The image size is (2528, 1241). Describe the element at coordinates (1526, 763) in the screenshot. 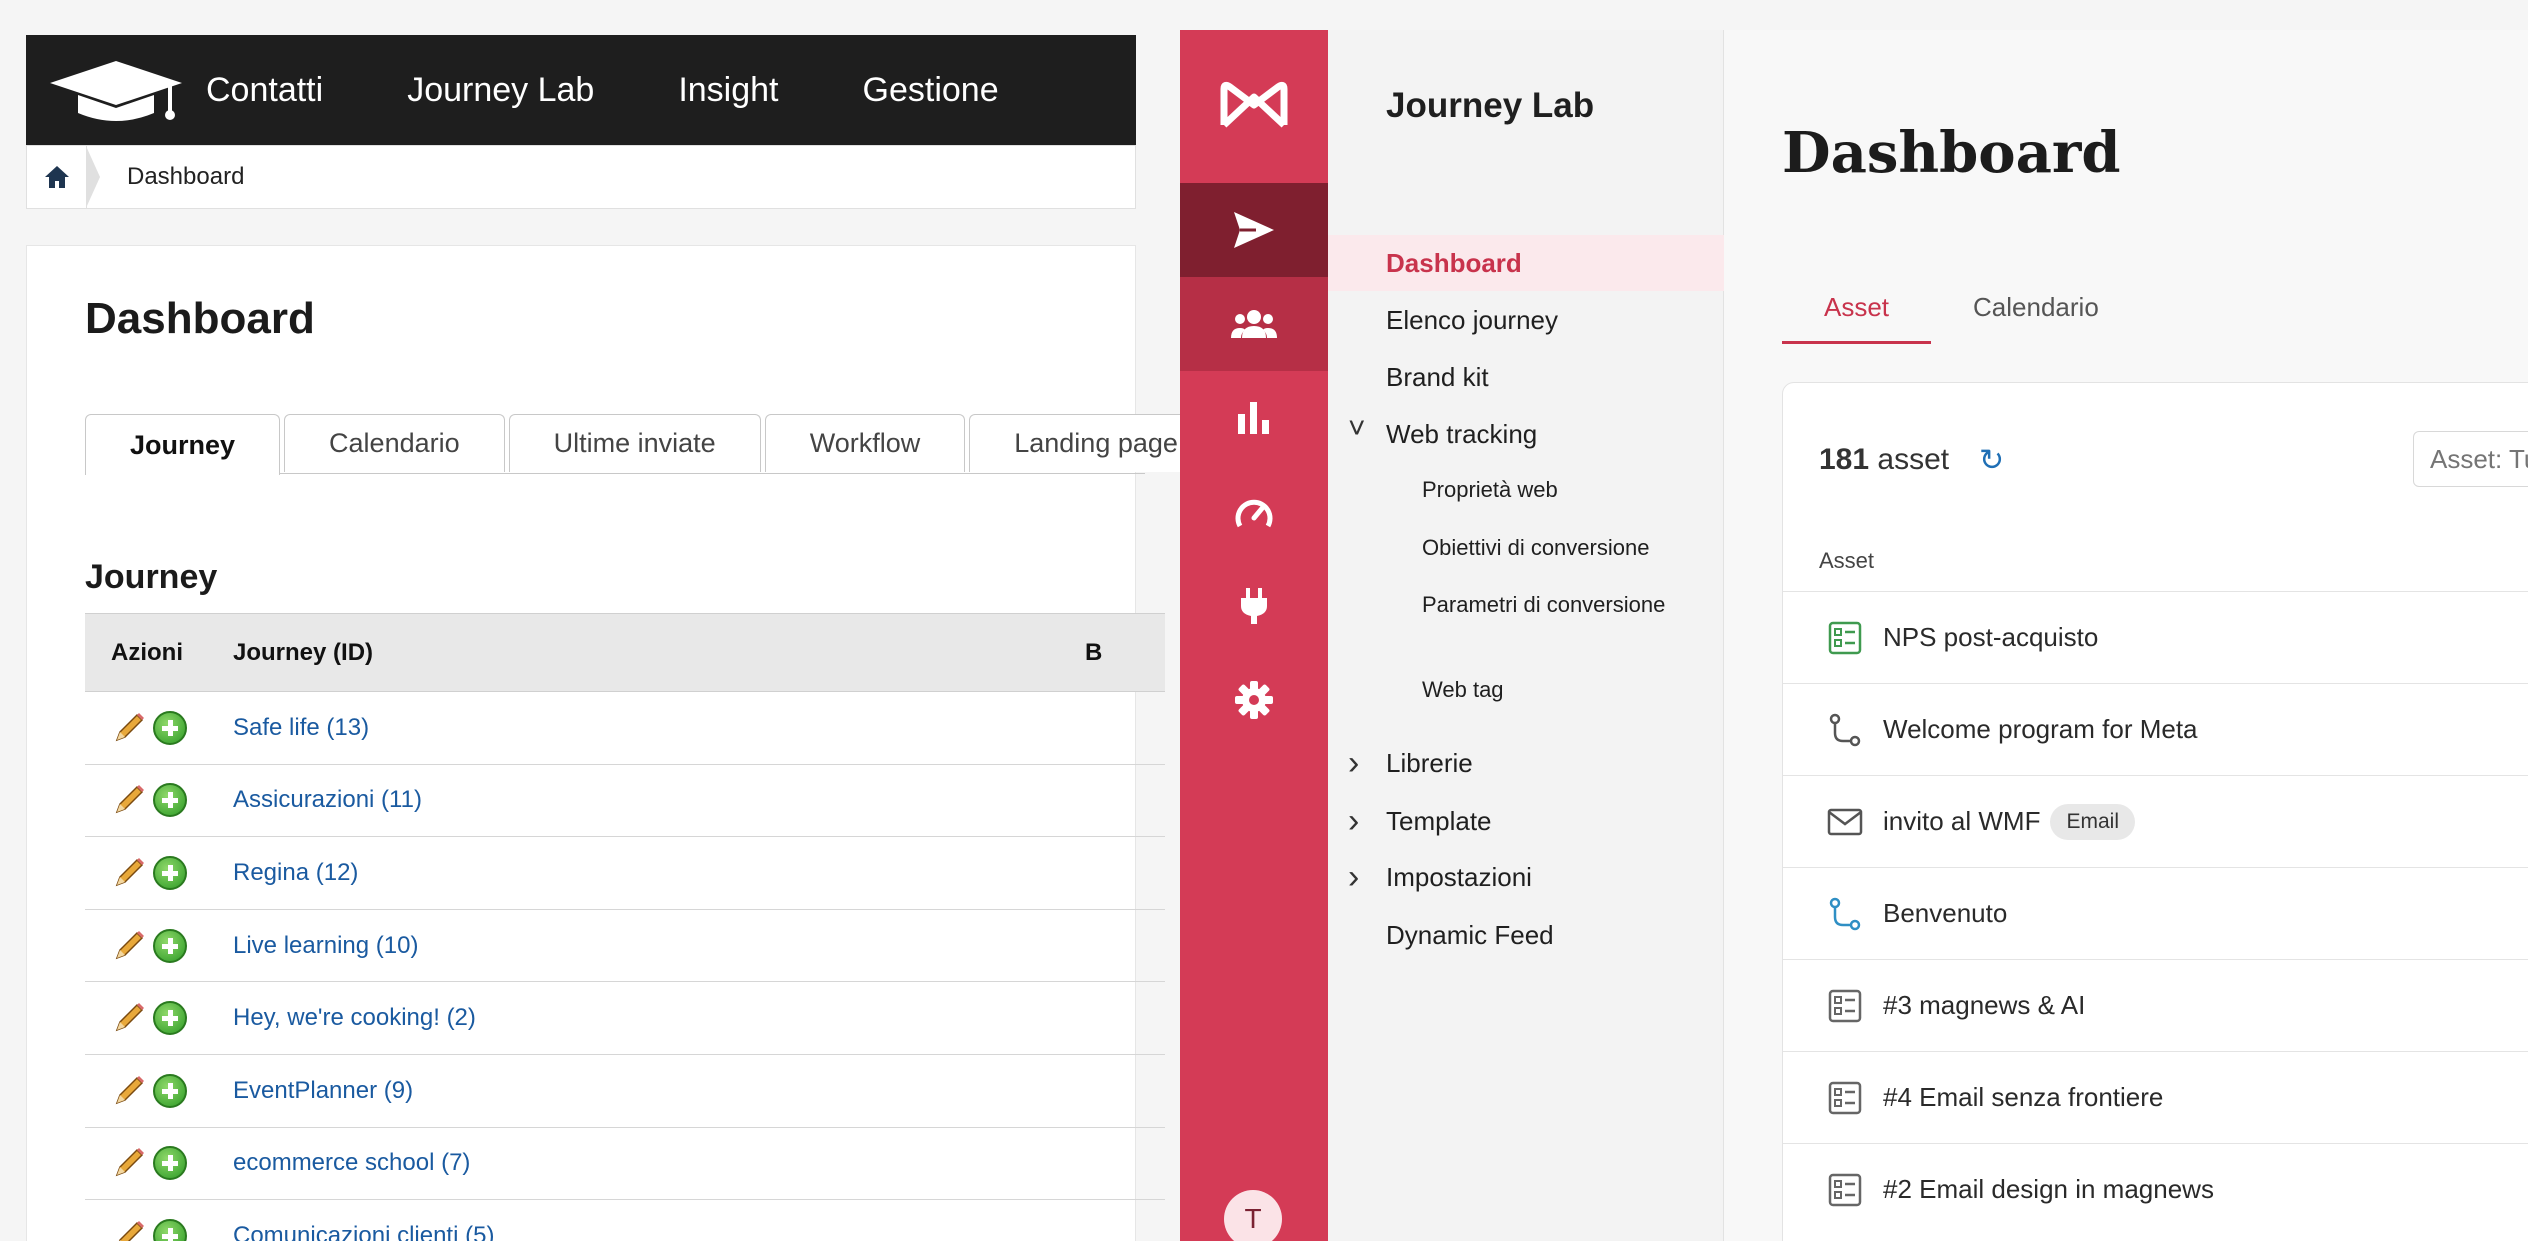

I see `menu-item-librerie: › Librerie` at that location.